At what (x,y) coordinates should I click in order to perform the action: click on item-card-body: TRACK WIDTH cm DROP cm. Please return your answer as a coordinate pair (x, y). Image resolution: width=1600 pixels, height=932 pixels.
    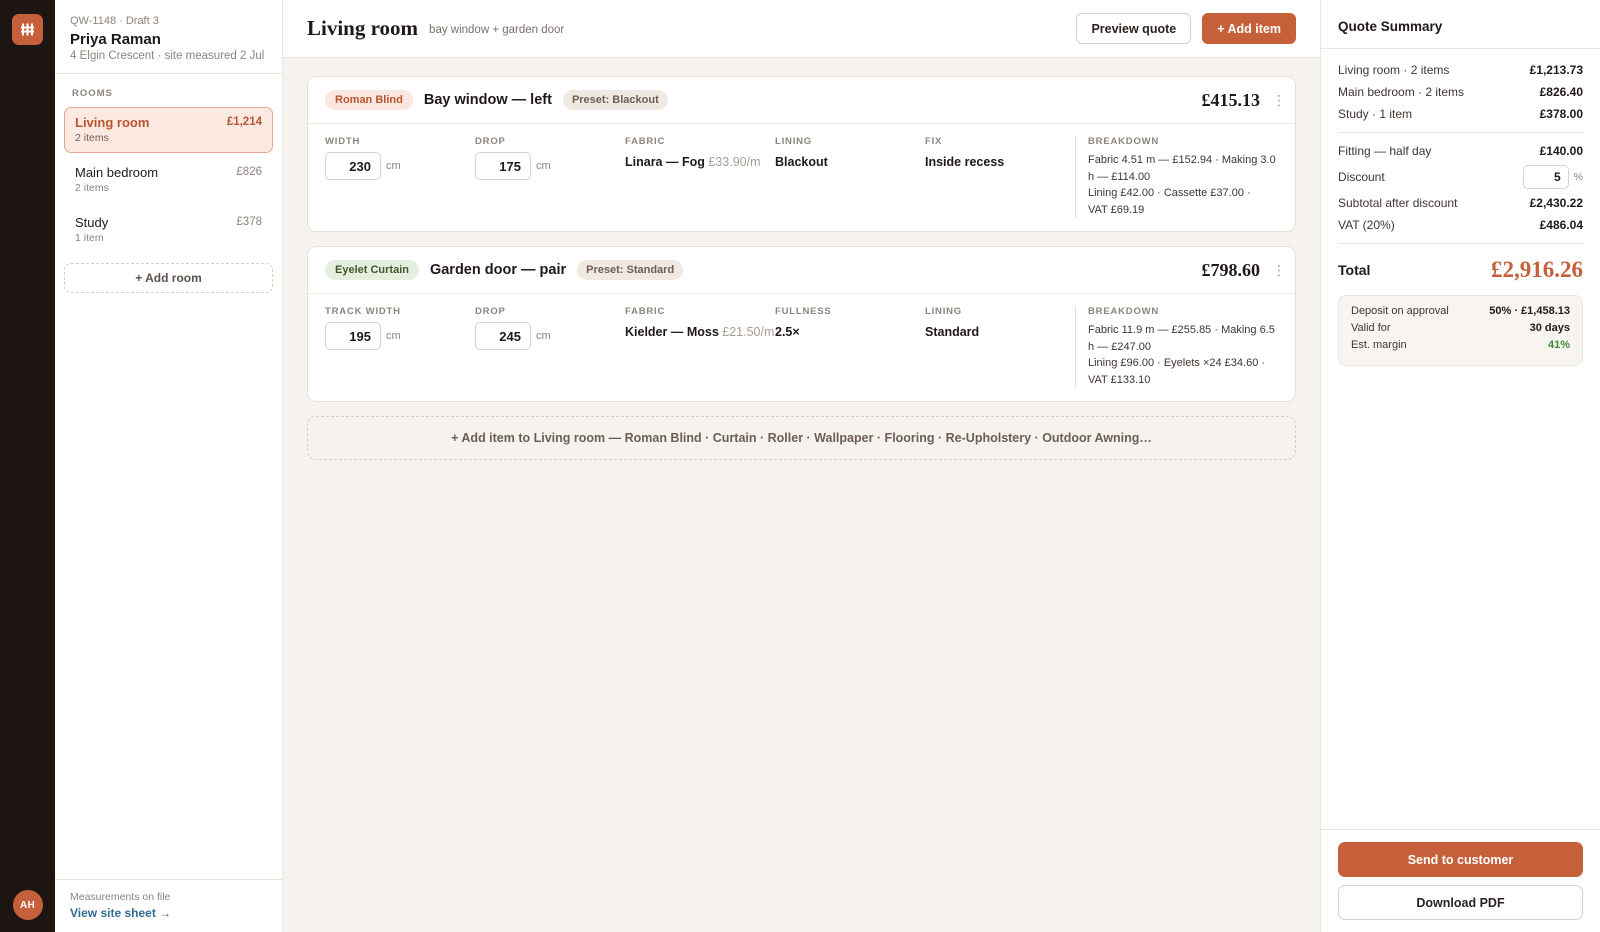
    Looking at the image, I should click on (801, 347).